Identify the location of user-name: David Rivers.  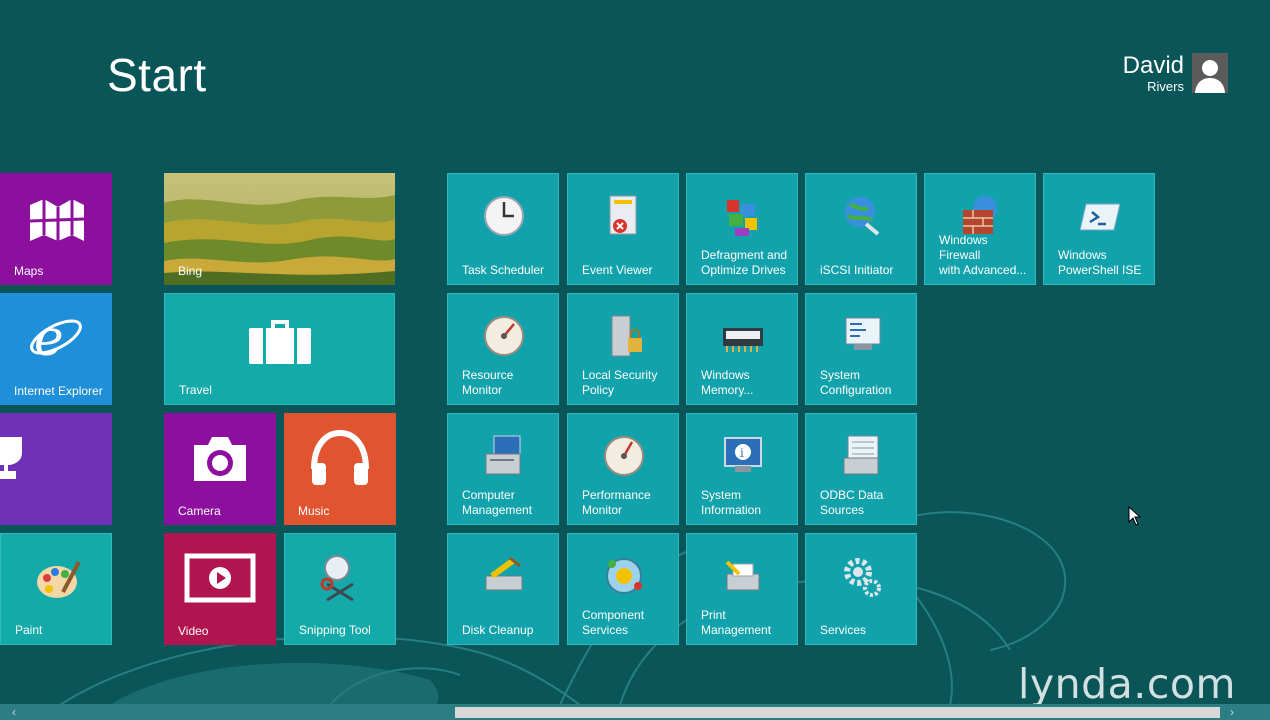
(1153, 74).